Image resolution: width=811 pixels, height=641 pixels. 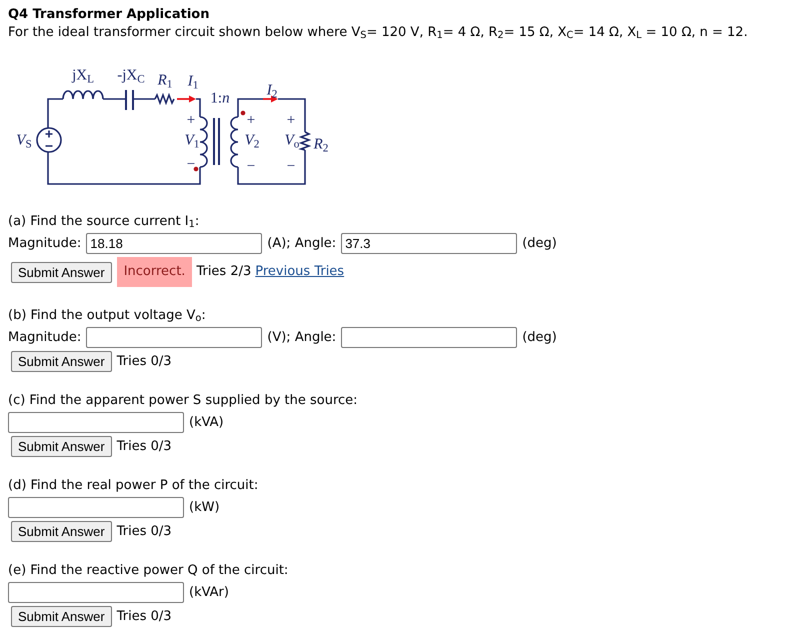 What do you see at coordinates (429, 243) in the screenshot?
I see `answer-field: 37.3` at bounding box center [429, 243].